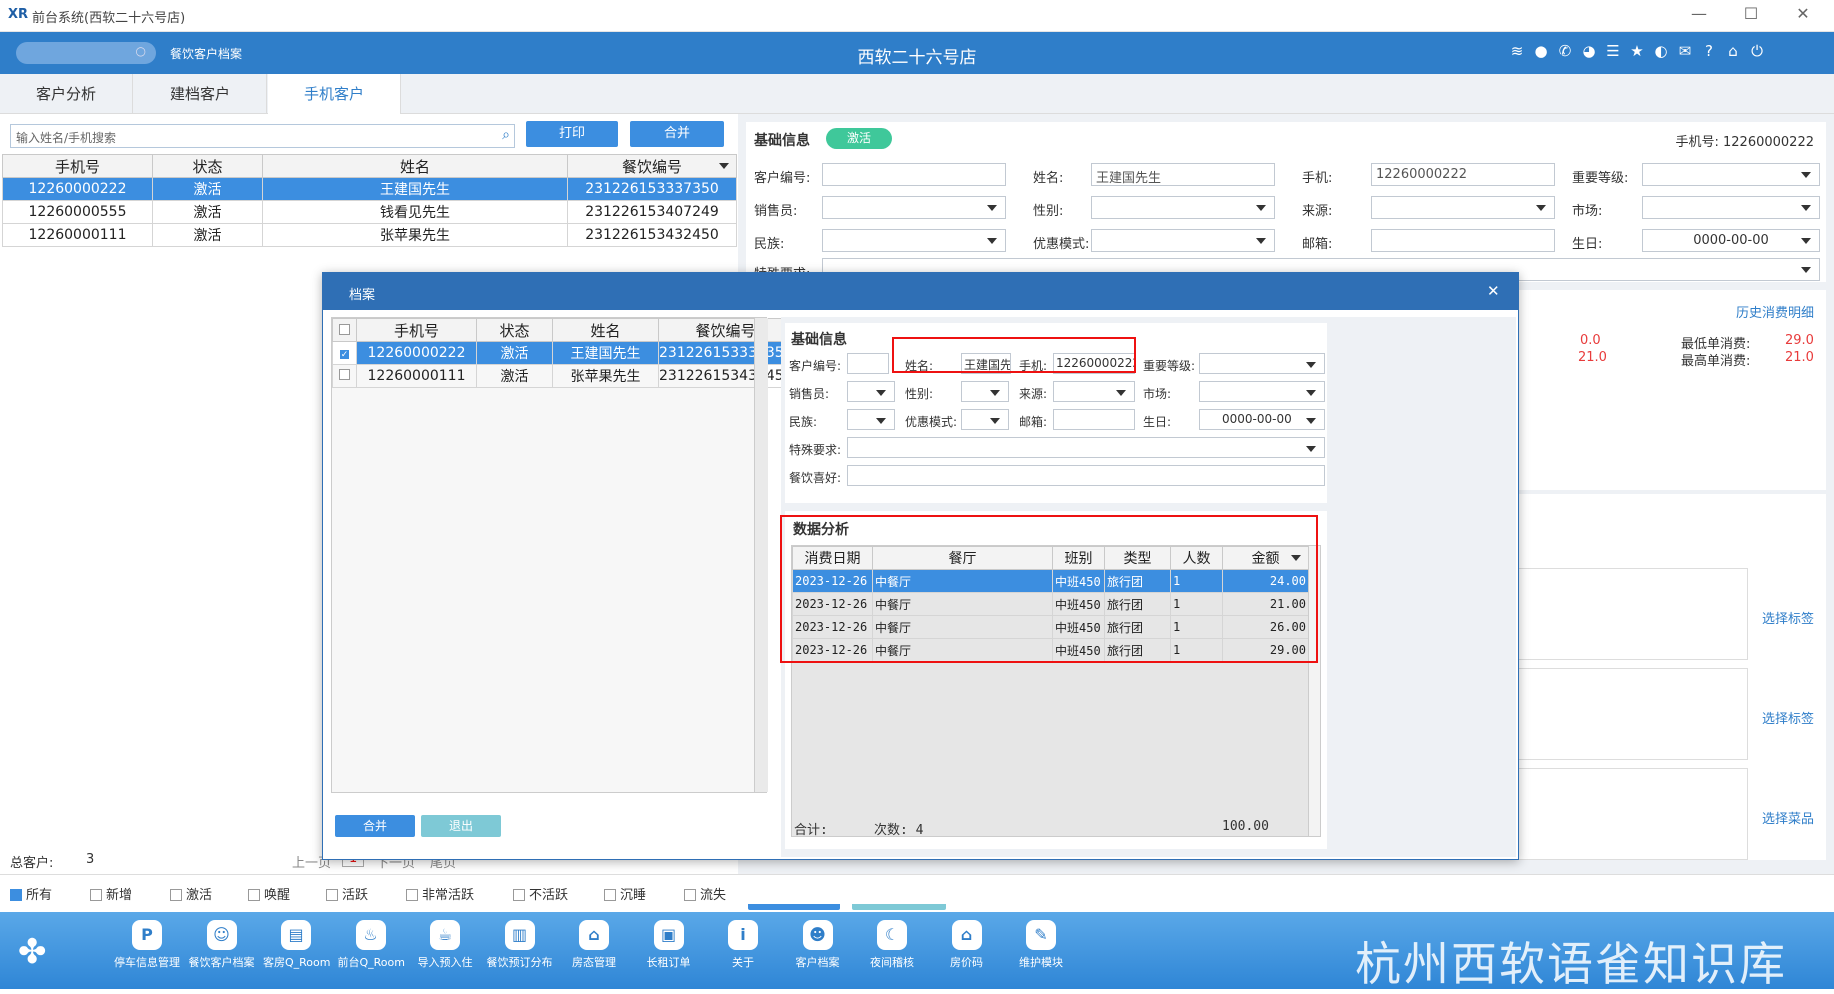 The image size is (1834, 994). Describe the element at coordinates (296, 935) in the screenshot. I see `room-icon: ▤` at that location.